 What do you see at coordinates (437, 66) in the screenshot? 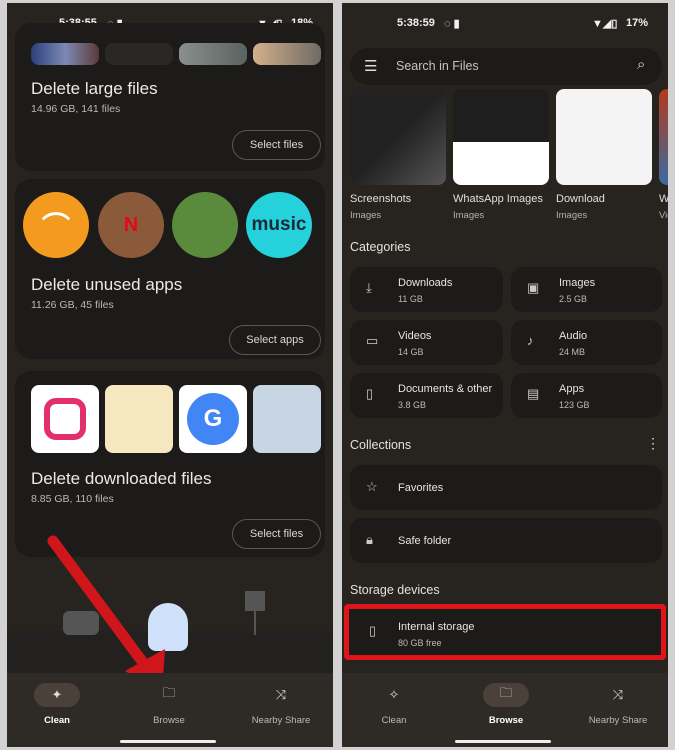
I see `search-input: Search in Files` at bounding box center [437, 66].